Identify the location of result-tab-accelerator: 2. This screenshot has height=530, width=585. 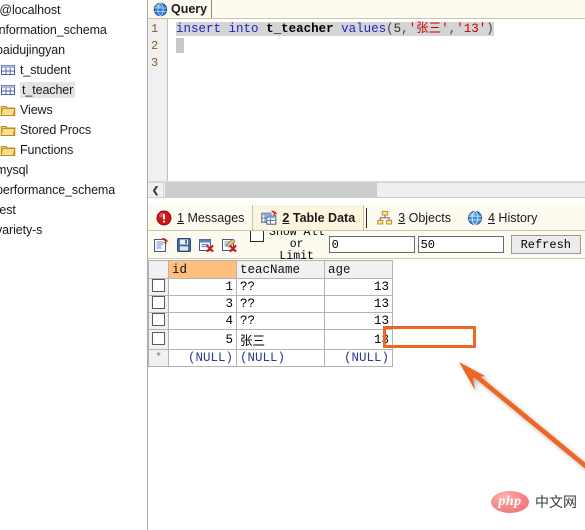
(286, 217).